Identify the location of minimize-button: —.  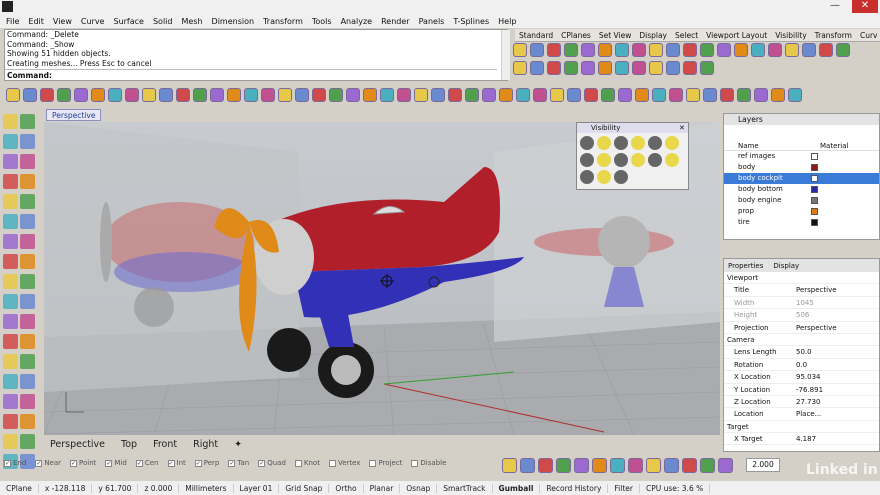
(835, 6).